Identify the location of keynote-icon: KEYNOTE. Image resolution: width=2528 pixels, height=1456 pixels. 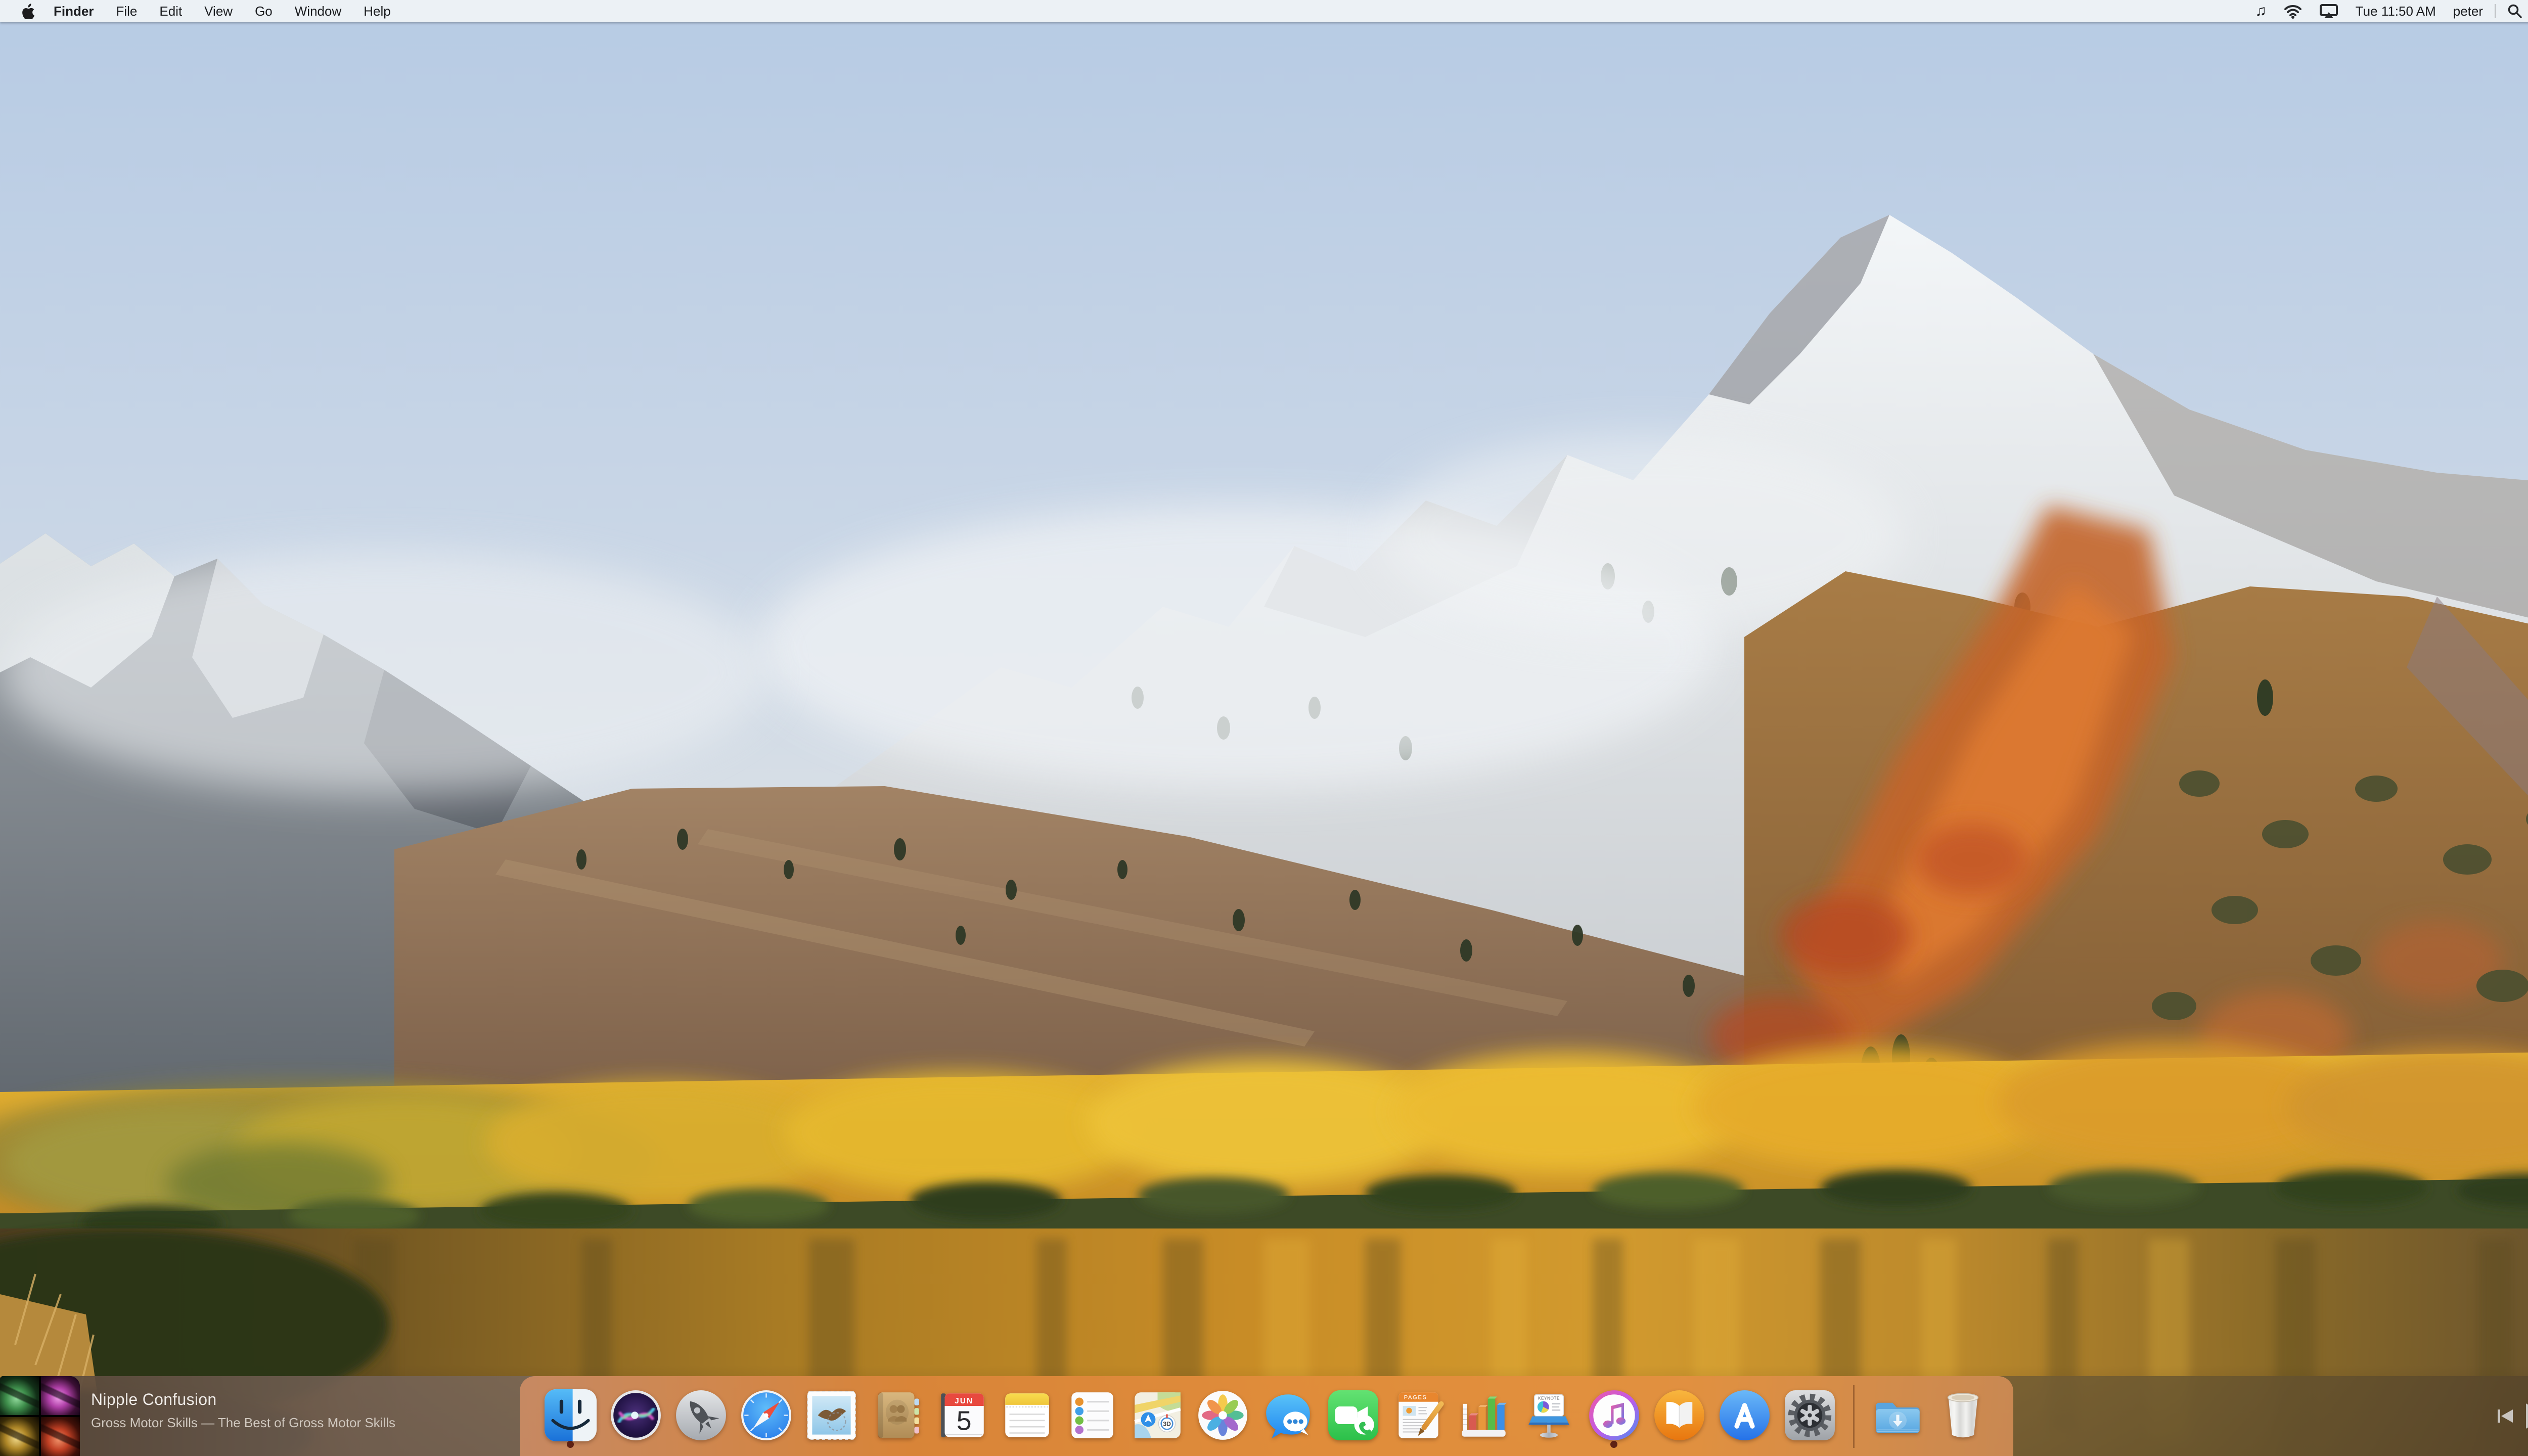
(1549, 1416).